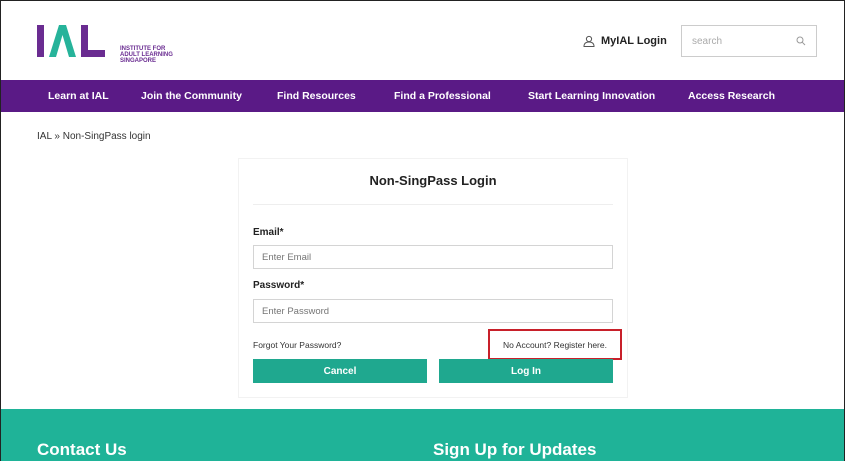 This screenshot has height=461, width=845. I want to click on search-input: search, so click(749, 41).